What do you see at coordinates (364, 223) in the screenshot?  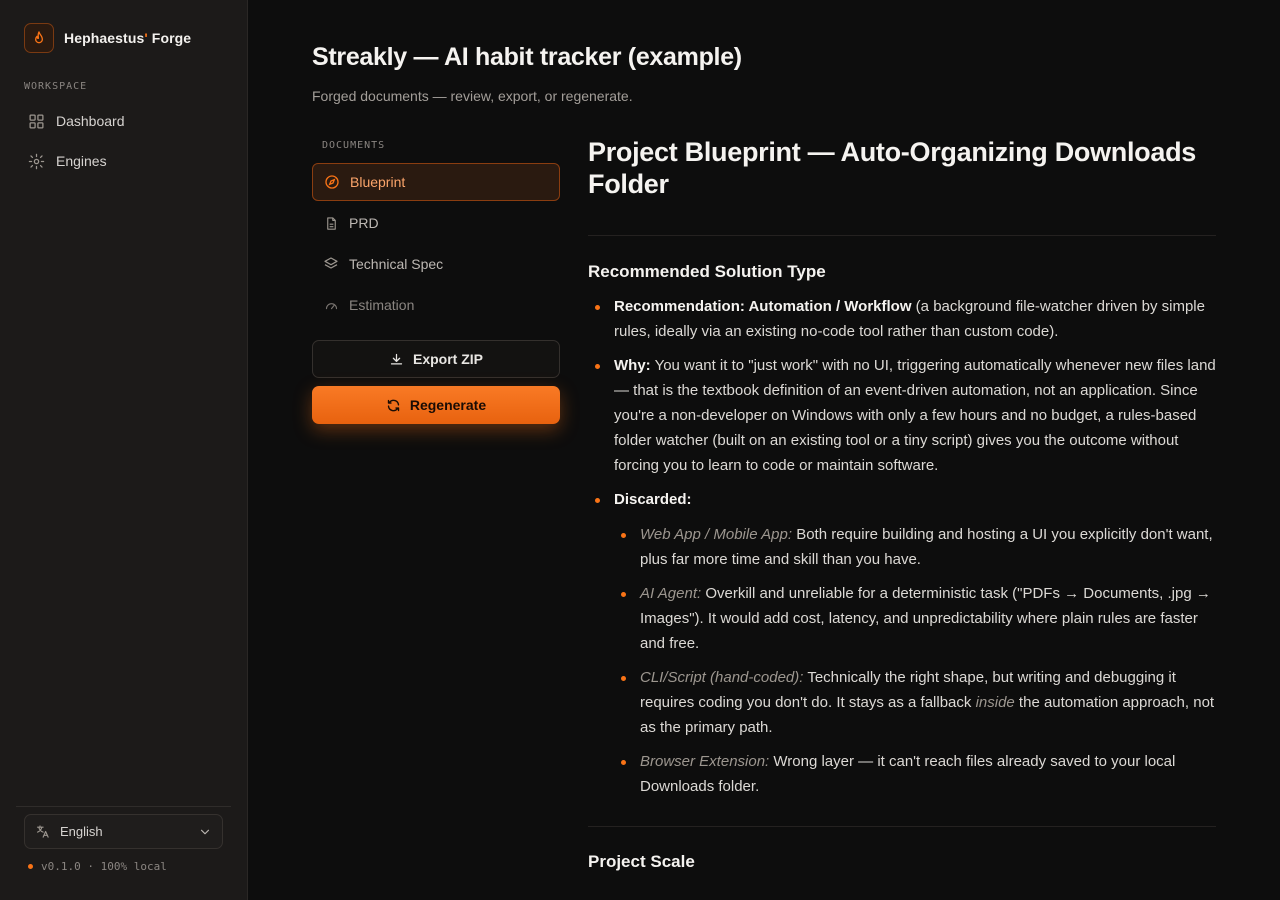 I see `doc-item-label: PRD` at bounding box center [364, 223].